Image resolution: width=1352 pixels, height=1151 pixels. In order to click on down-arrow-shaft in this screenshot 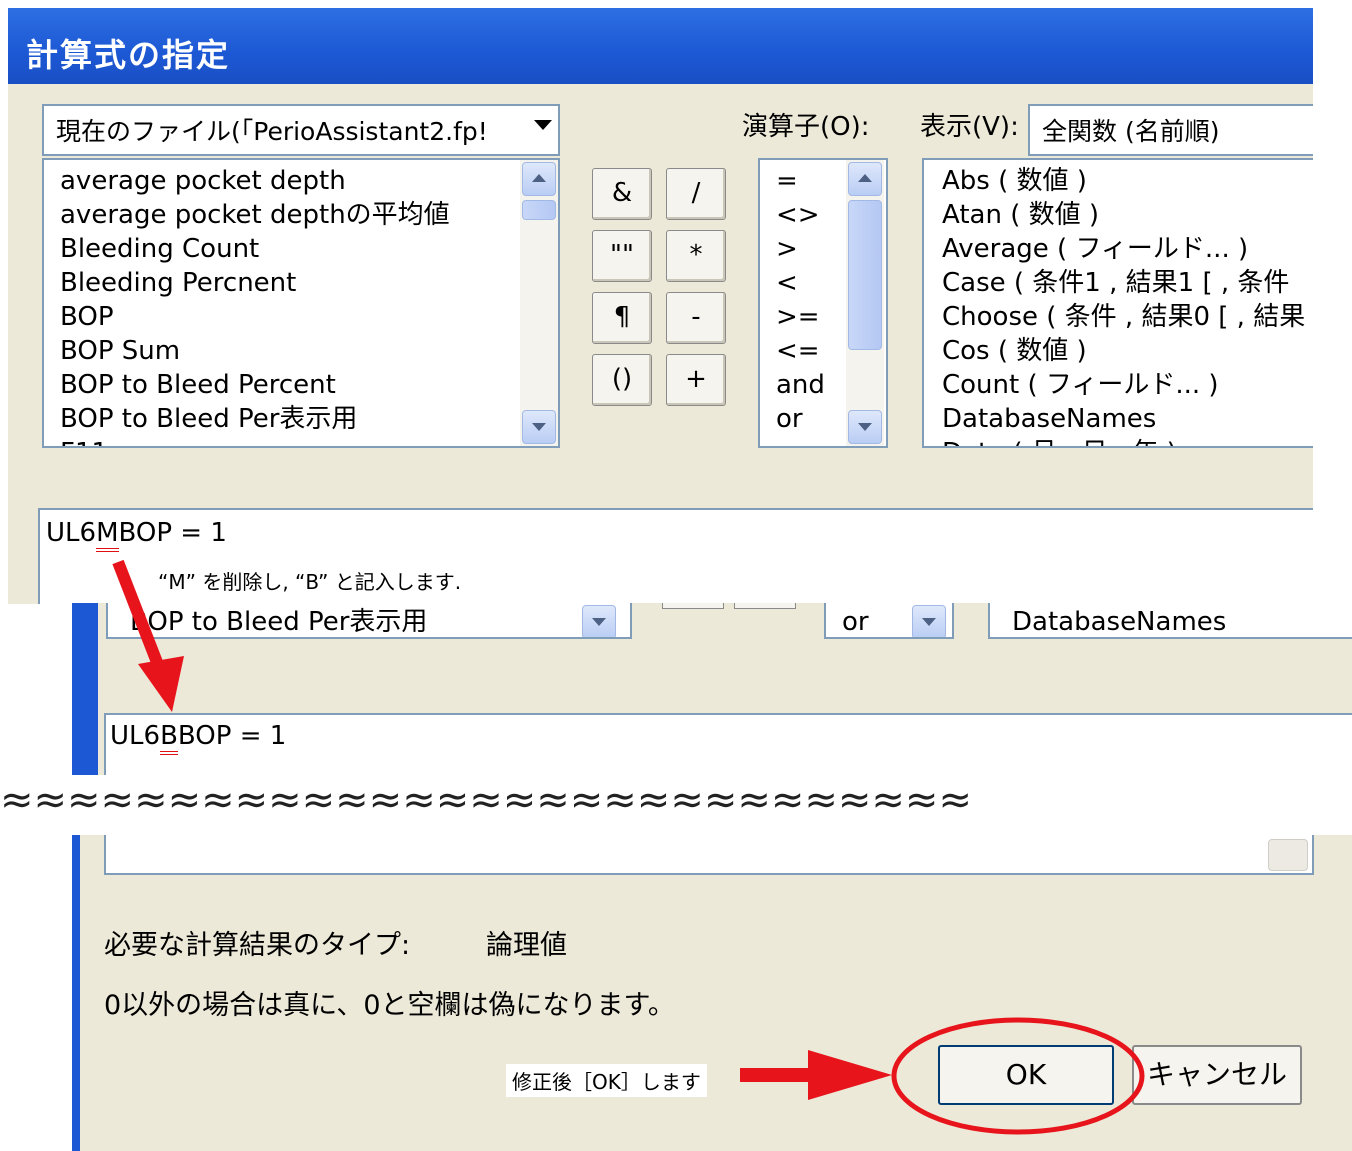, I will do `click(139, 616)`.